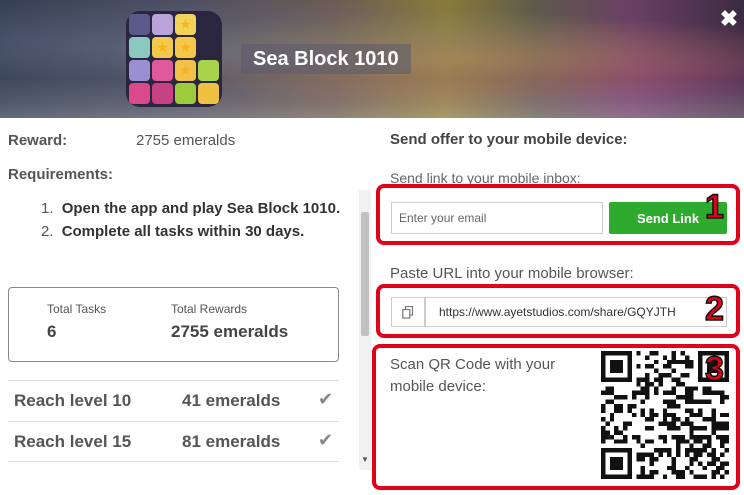  I want to click on reward-label: Reward:, so click(38, 140).